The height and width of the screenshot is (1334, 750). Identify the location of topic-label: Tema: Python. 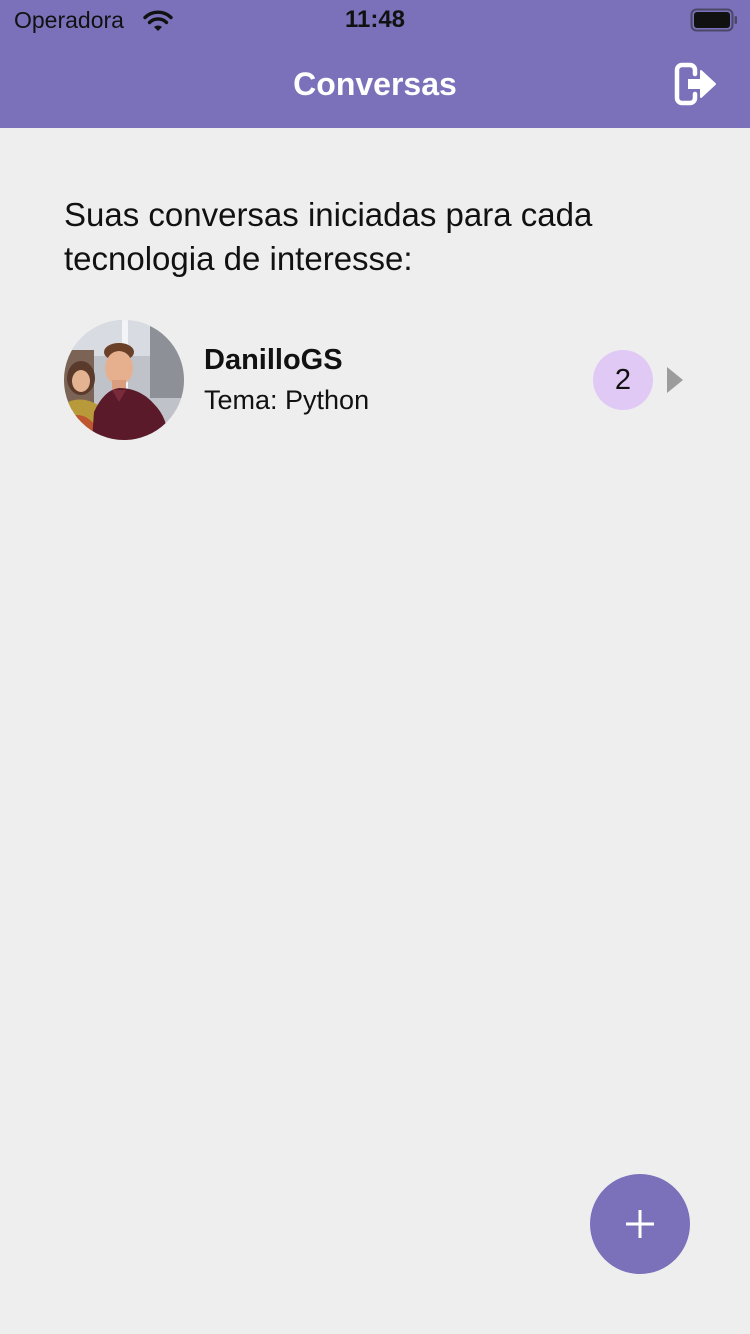
(287, 400).